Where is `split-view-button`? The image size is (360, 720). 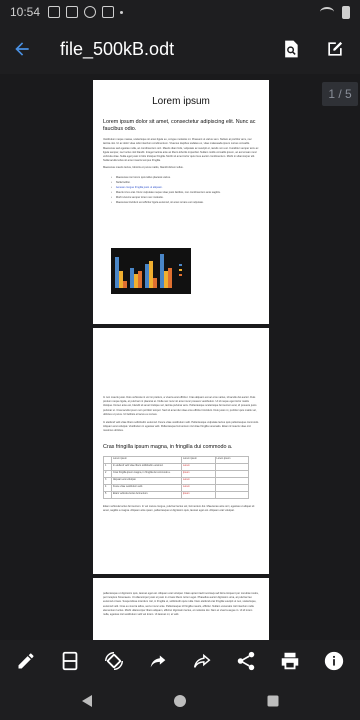 split-view-button is located at coordinates (70, 661).